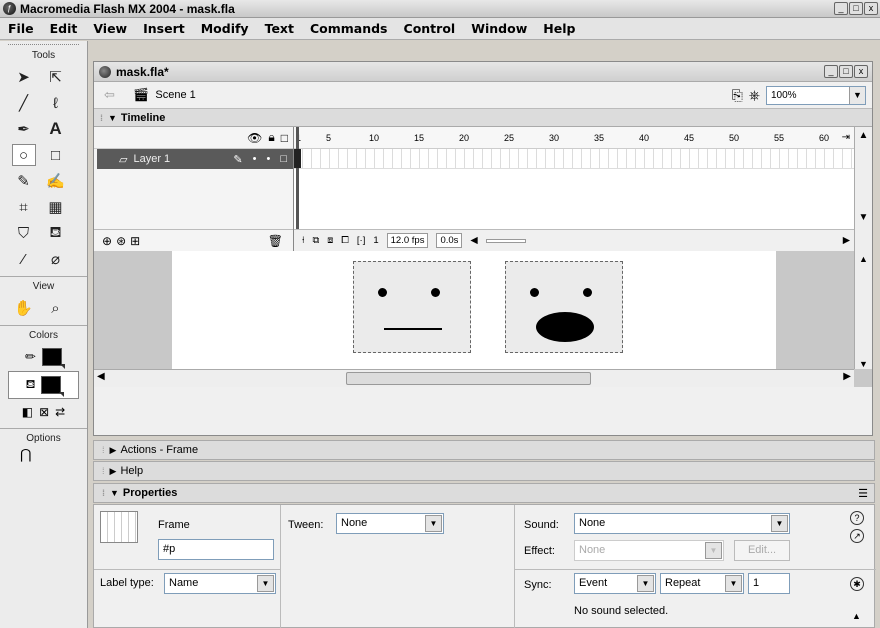 The height and width of the screenshot is (628, 880). What do you see at coordinates (254, 138) in the screenshot?
I see `show-hide-eye-icon: 👁︎` at bounding box center [254, 138].